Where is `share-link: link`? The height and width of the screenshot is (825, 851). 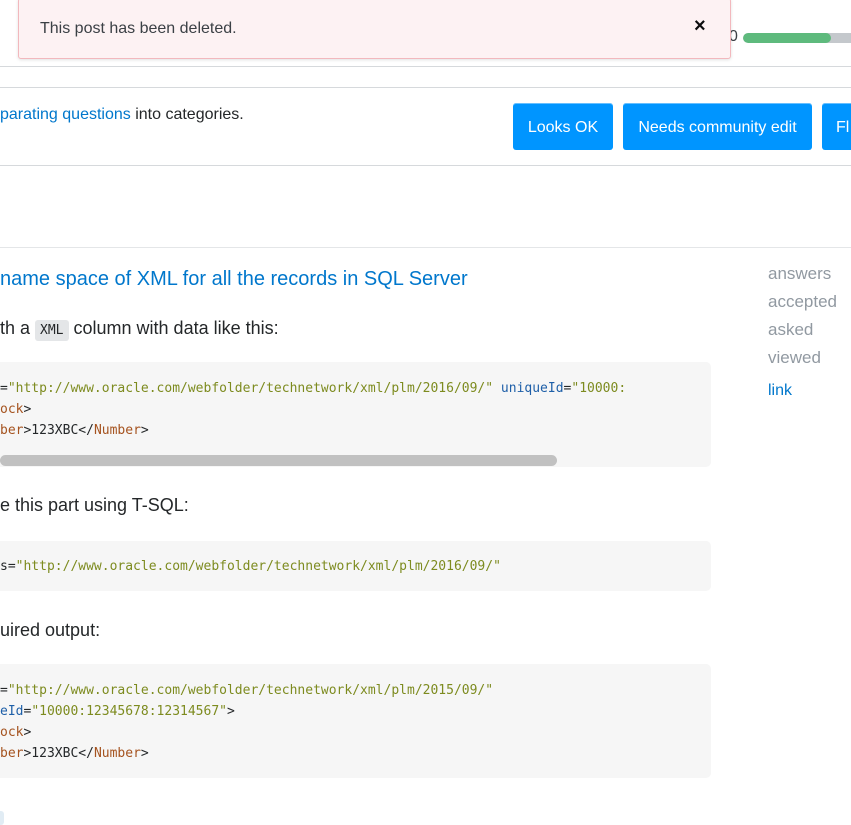 share-link: link is located at coordinates (780, 391).